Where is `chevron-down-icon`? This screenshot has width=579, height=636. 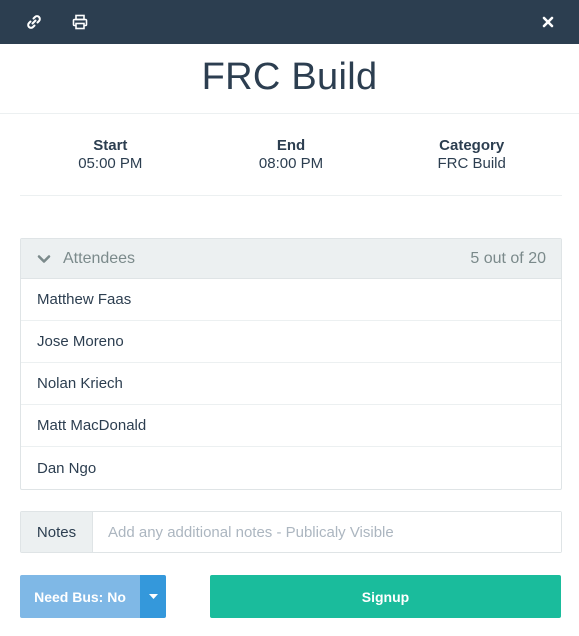
chevron-down-icon is located at coordinates (45, 259).